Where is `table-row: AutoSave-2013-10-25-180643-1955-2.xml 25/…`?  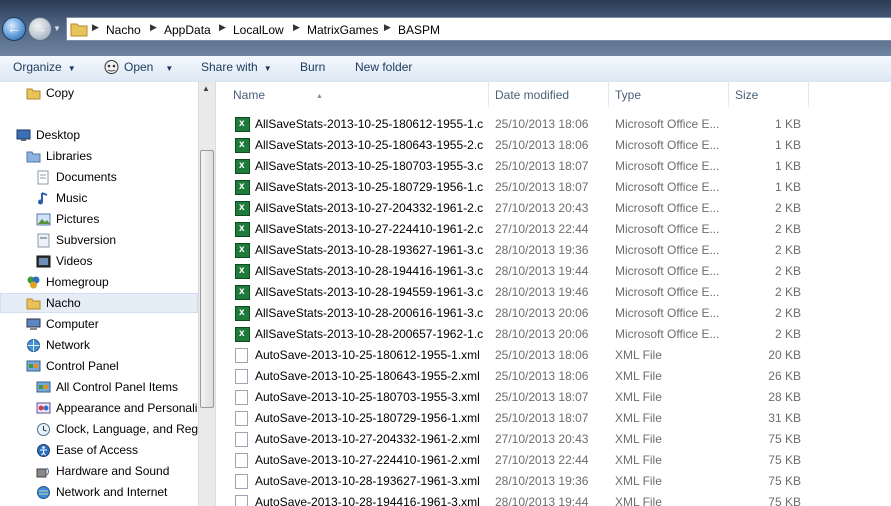
table-row: AutoSave-2013-10-25-180643-1955-2.xml 25/… is located at coordinates (553, 376).